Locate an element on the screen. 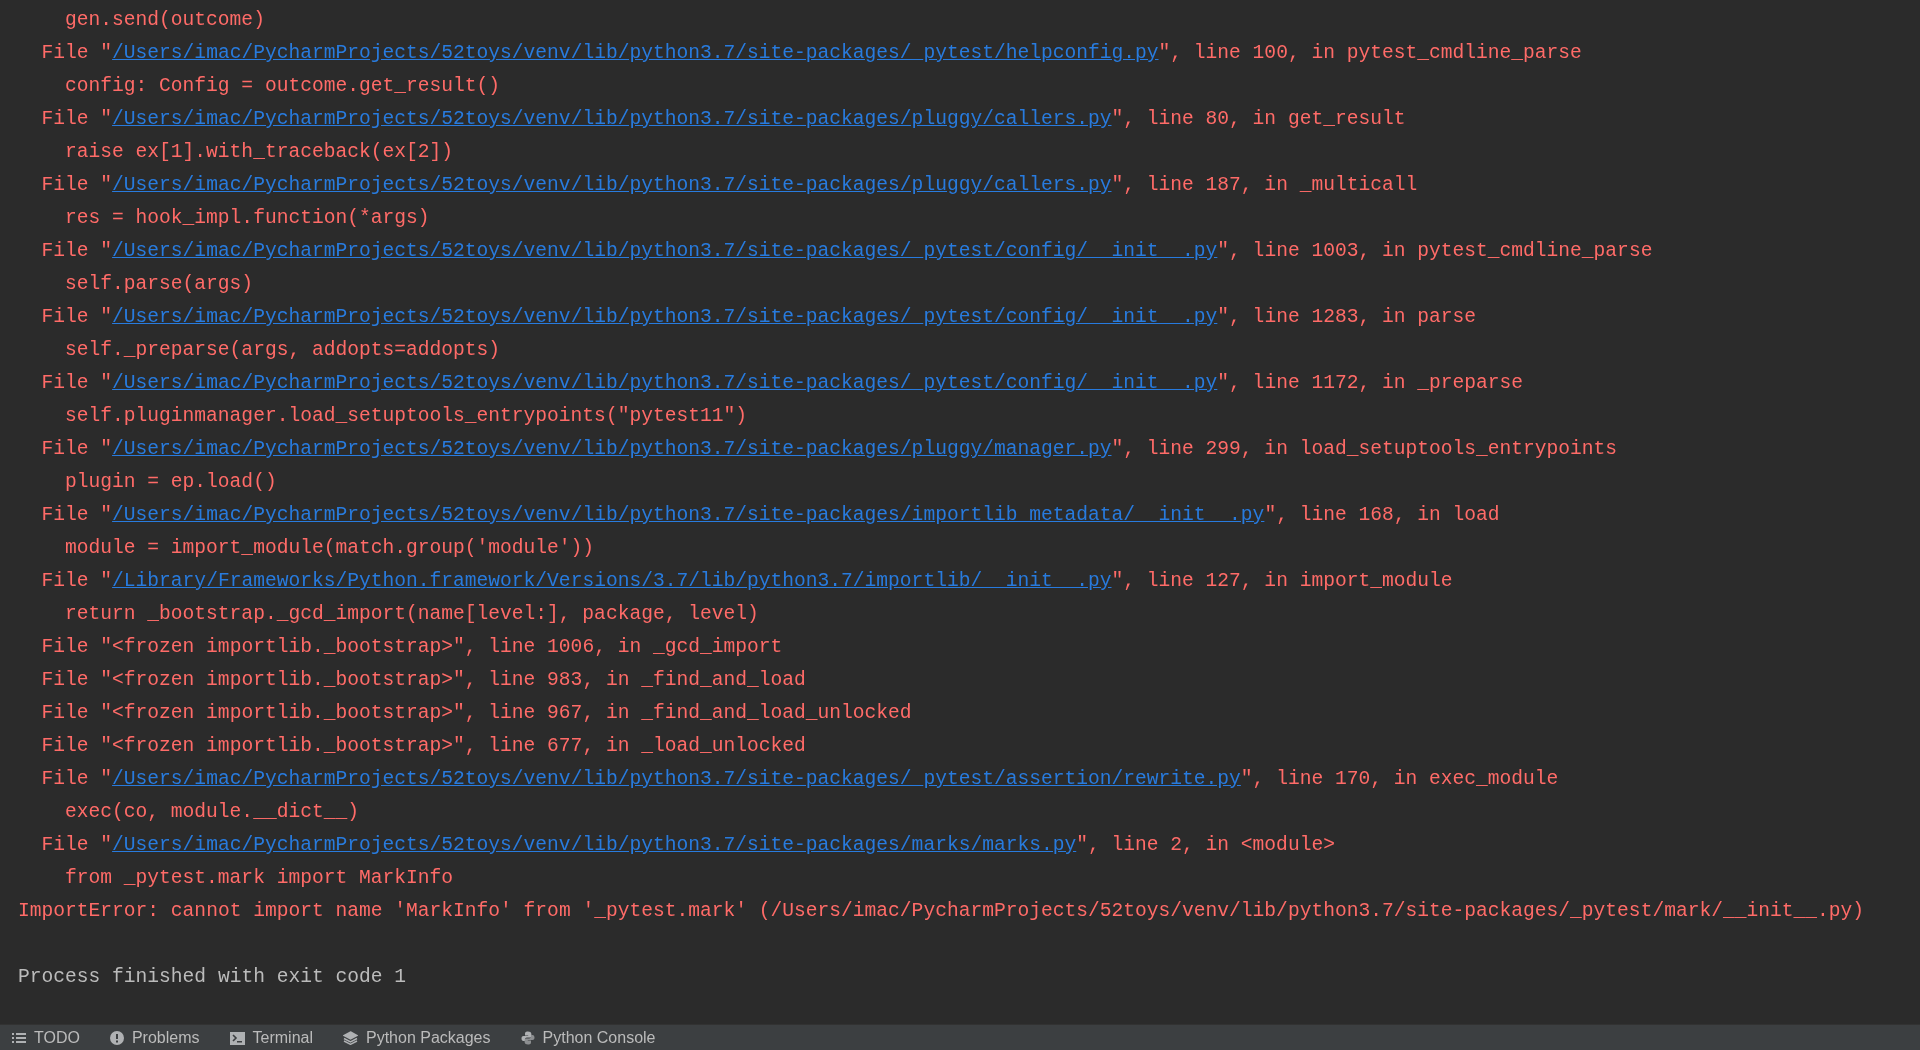  file-path-link: /Users/imac/PycharmProjects/52toys/venv/lib/python3.7/site-packages/marks/marks.py is located at coordinates (594, 845).